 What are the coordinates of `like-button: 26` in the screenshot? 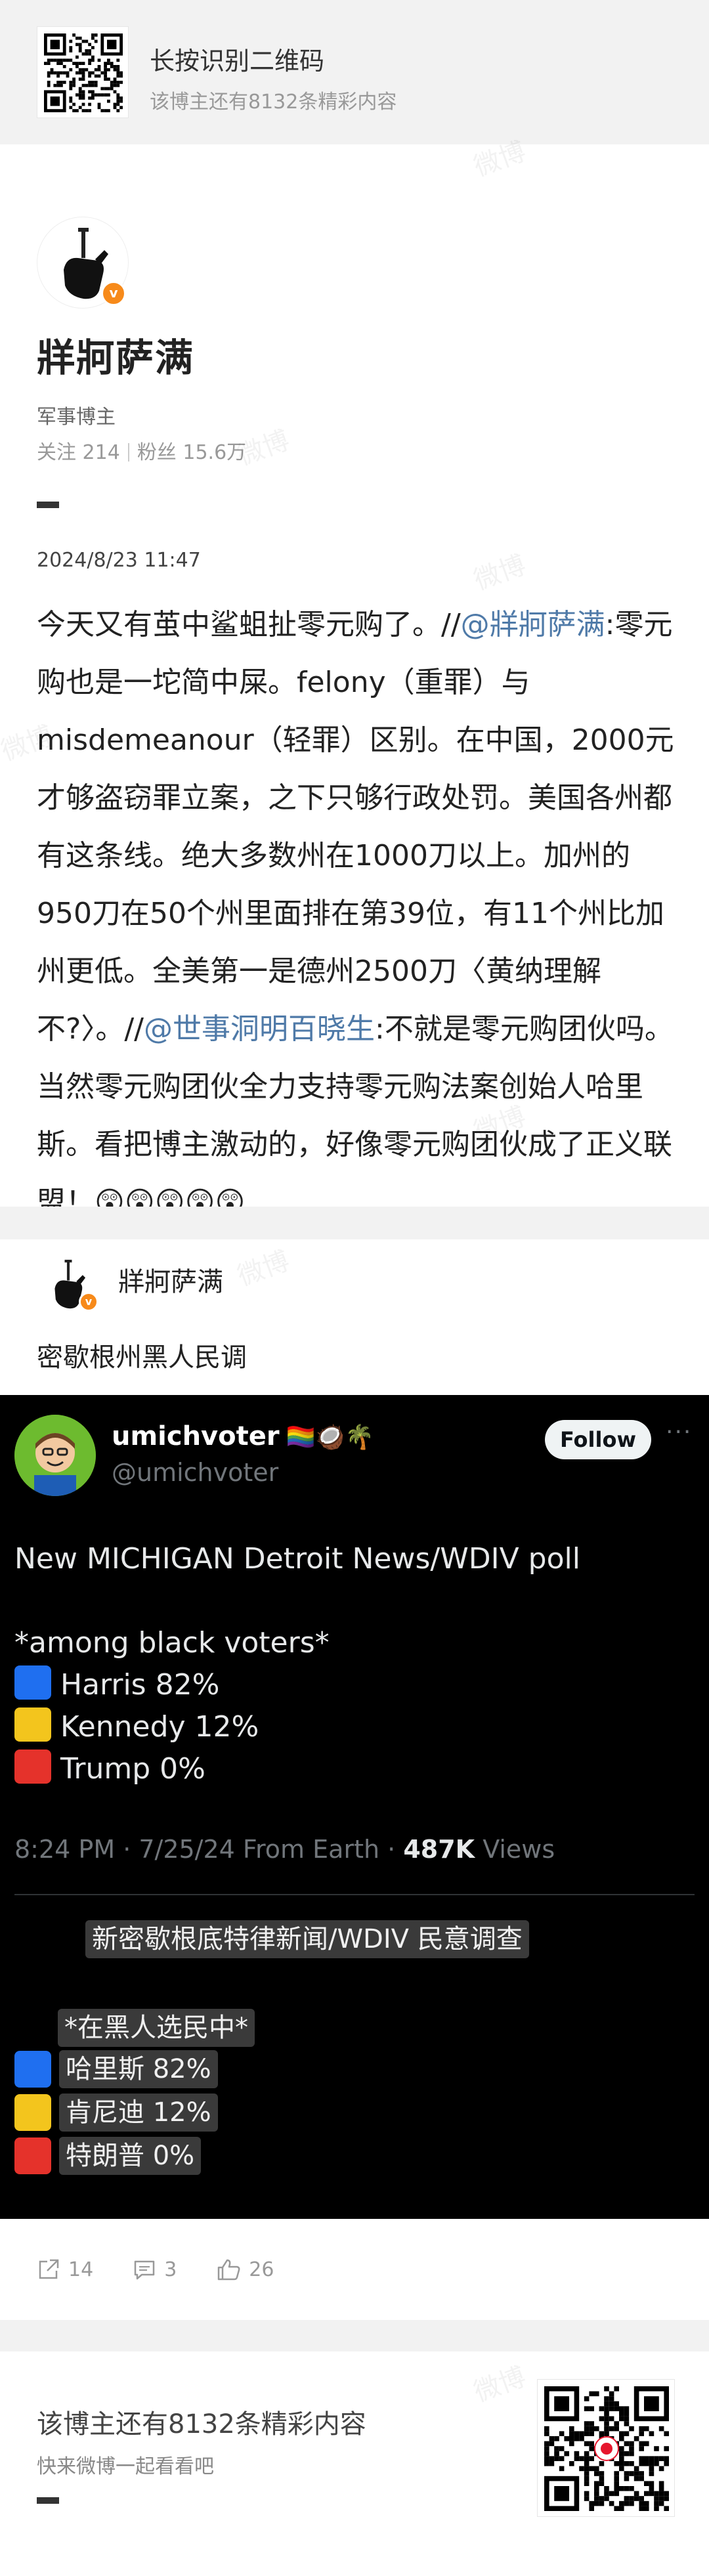 It's located at (245, 2269).